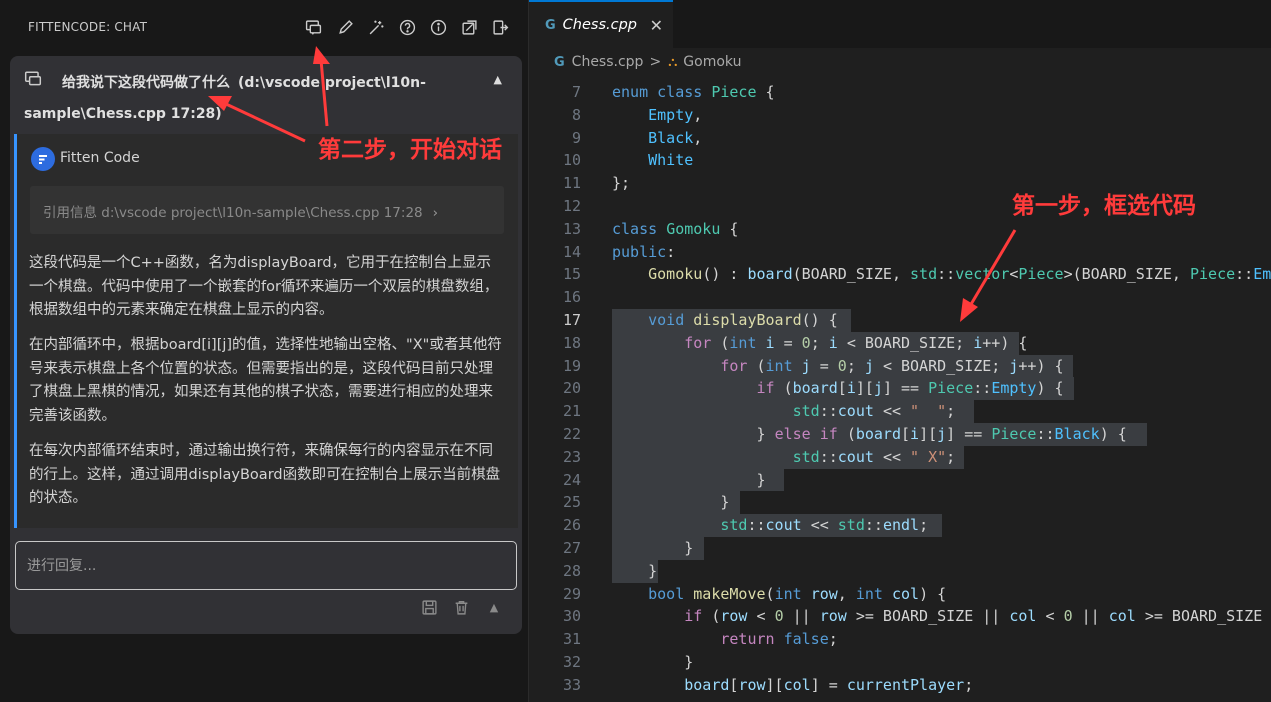 The height and width of the screenshot is (702, 1271). Describe the element at coordinates (673, 62) in the screenshot. I see `class-symbol-icon: ⛬` at that location.